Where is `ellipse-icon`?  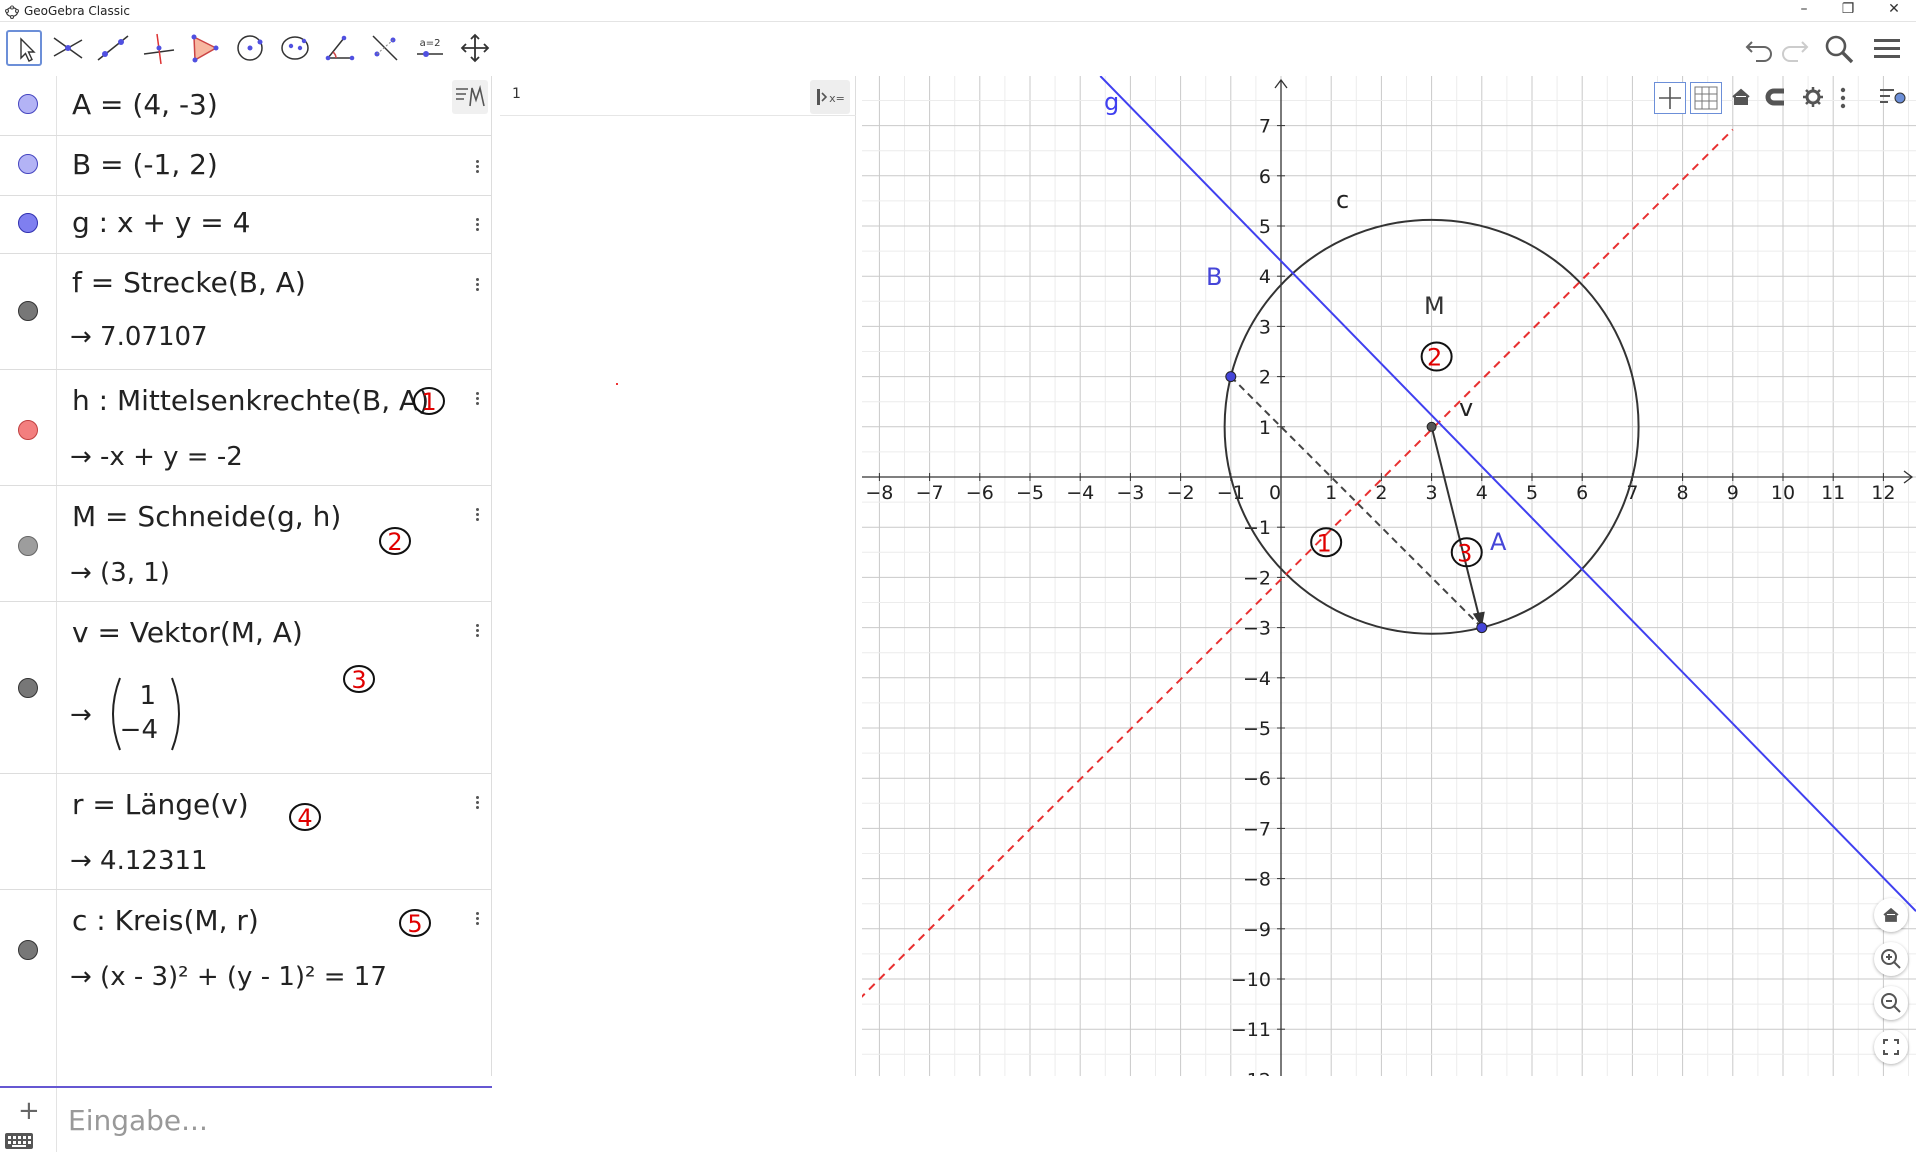
ellipse-icon is located at coordinates (295, 48).